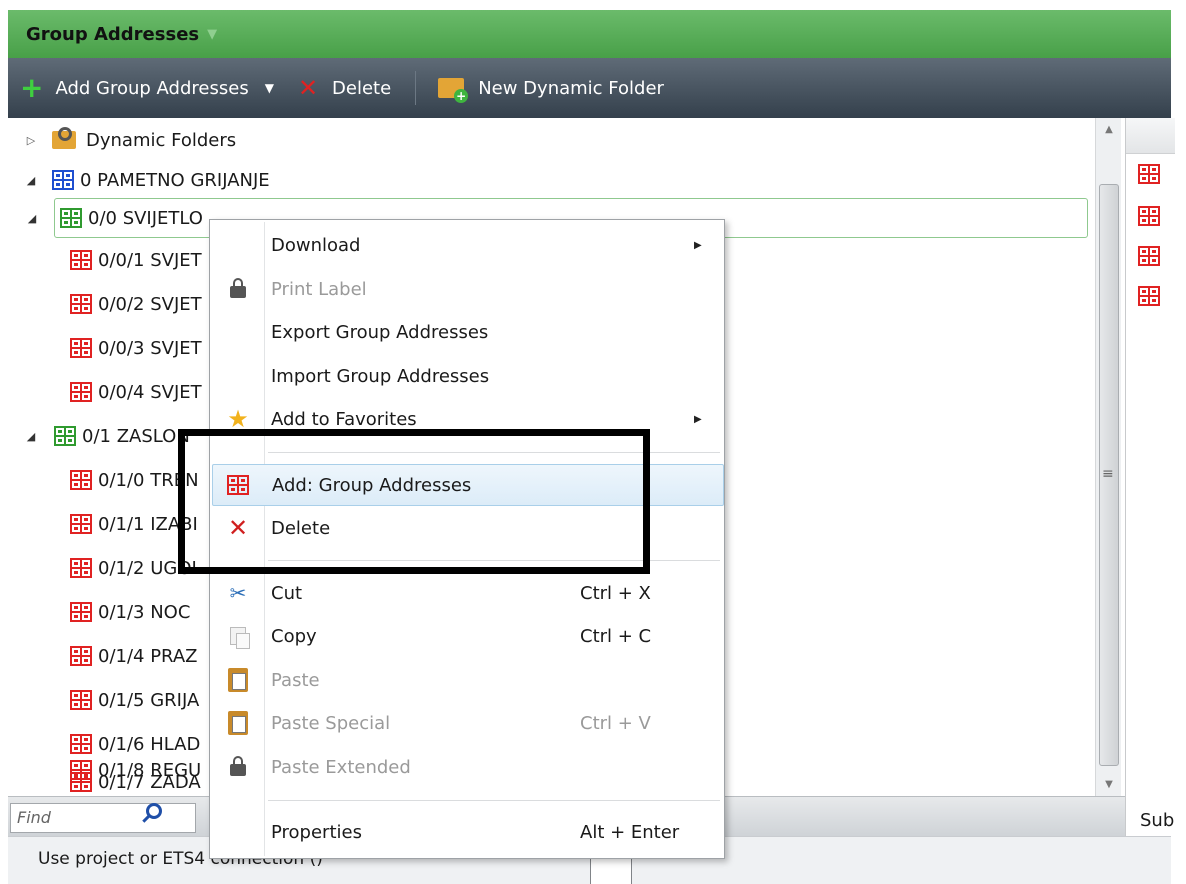 The height and width of the screenshot is (884, 1186). I want to click on tree-item-group-address: 0/1/5 GRIJA, so click(134, 700).